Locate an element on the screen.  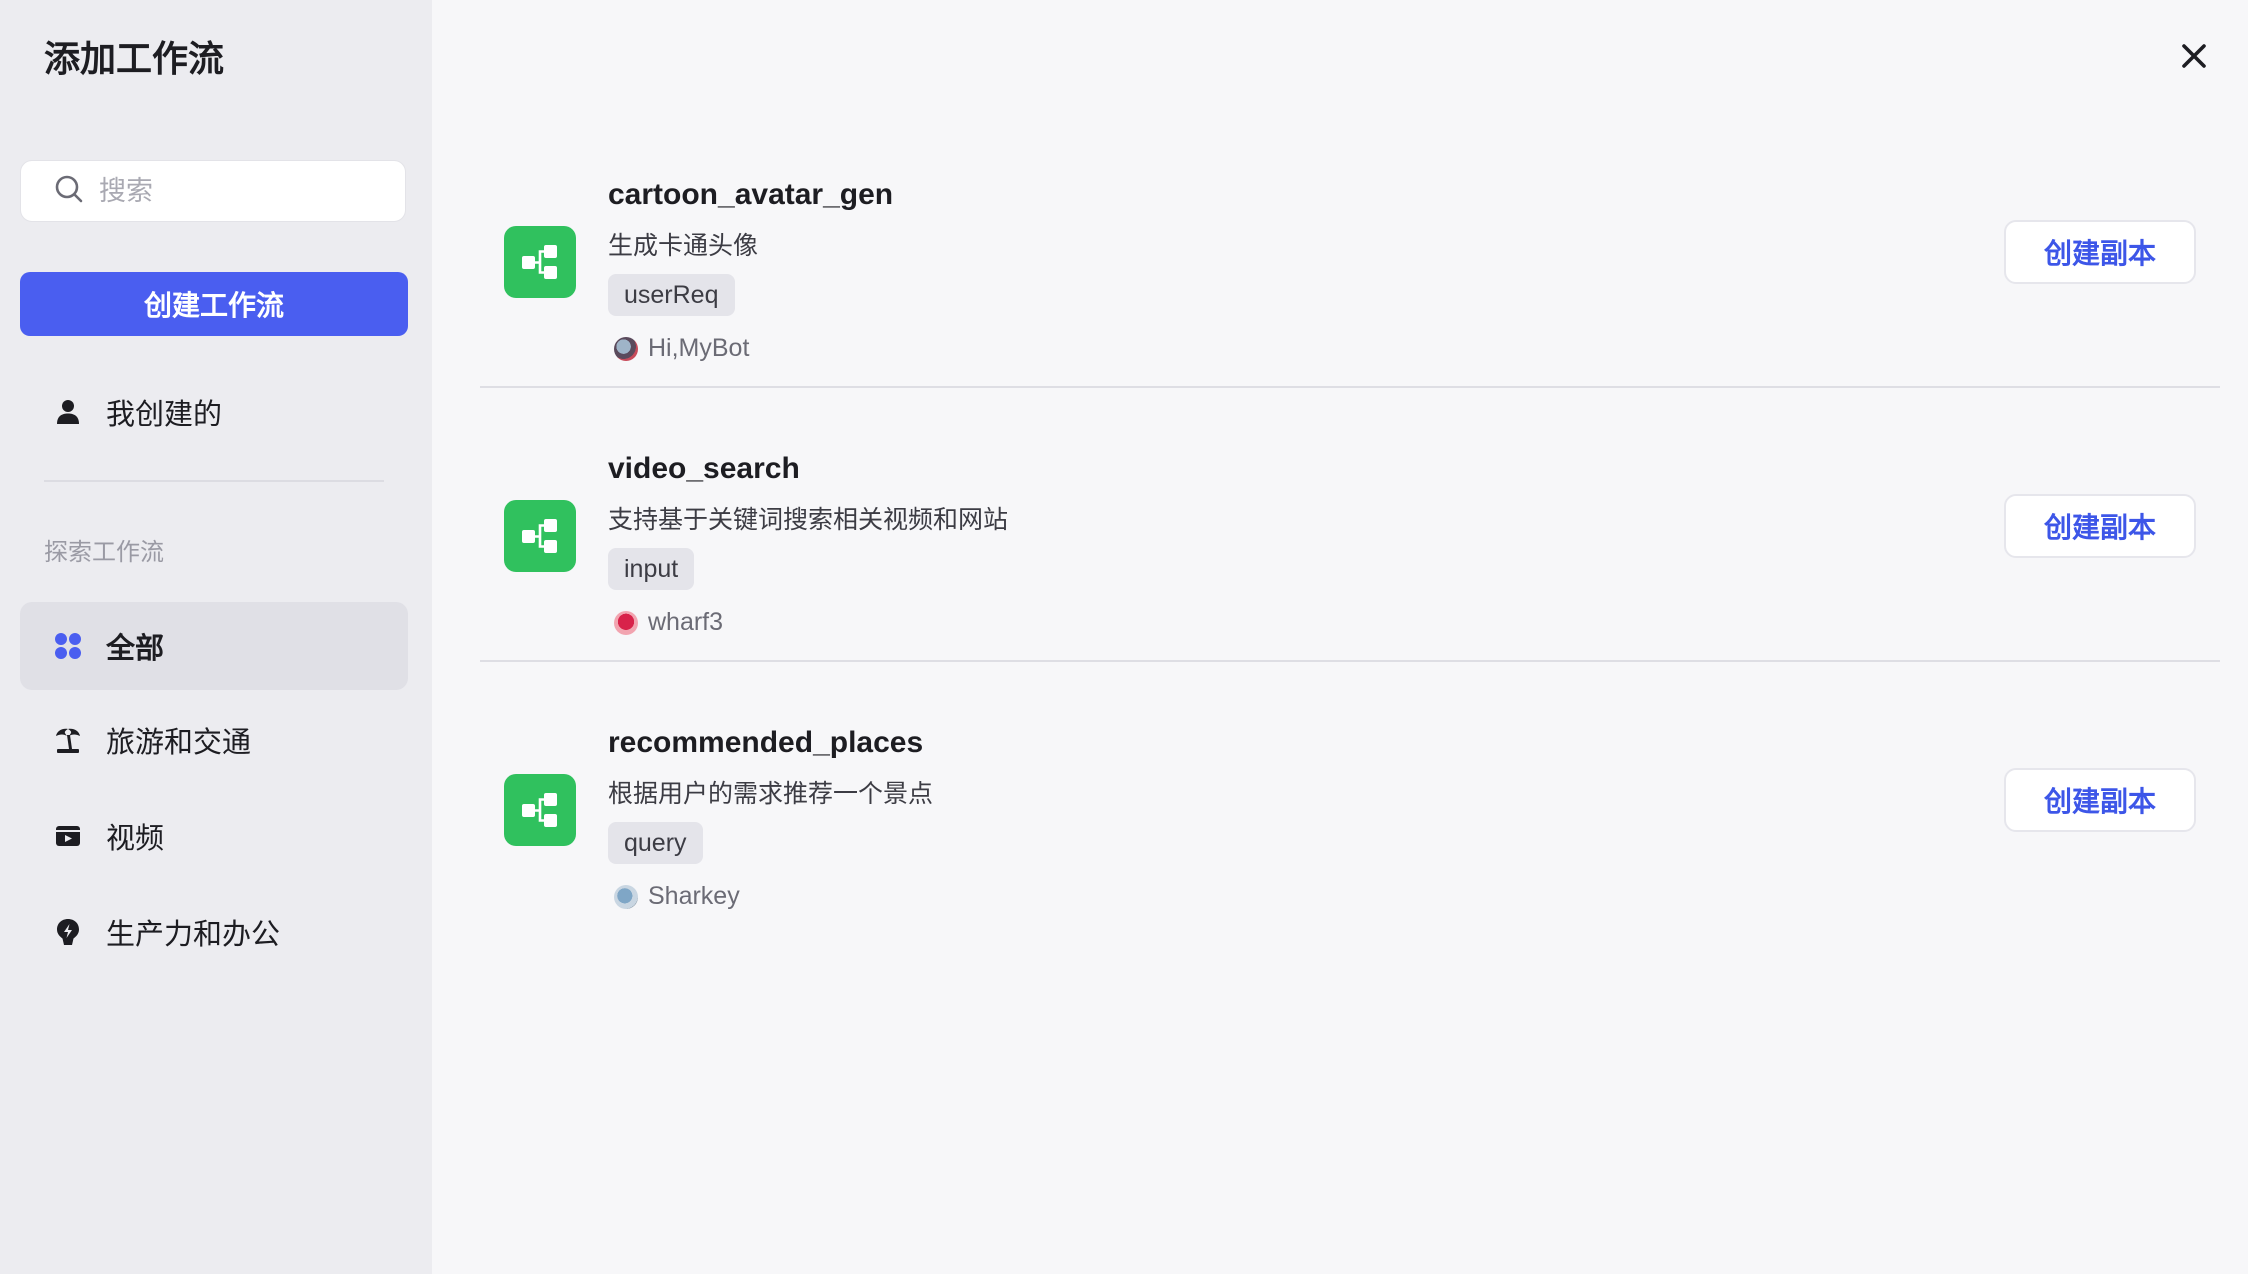
create-workflow-button: 创建工作流 is located at coordinates (214, 304).